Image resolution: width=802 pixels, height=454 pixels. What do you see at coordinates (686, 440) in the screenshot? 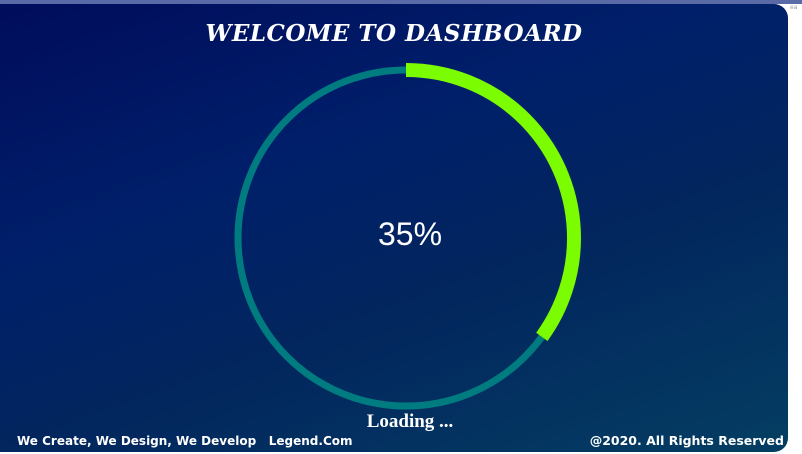
I see `footer-copyright: @2020. All Rights Reserved` at bounding box center [686, 440].